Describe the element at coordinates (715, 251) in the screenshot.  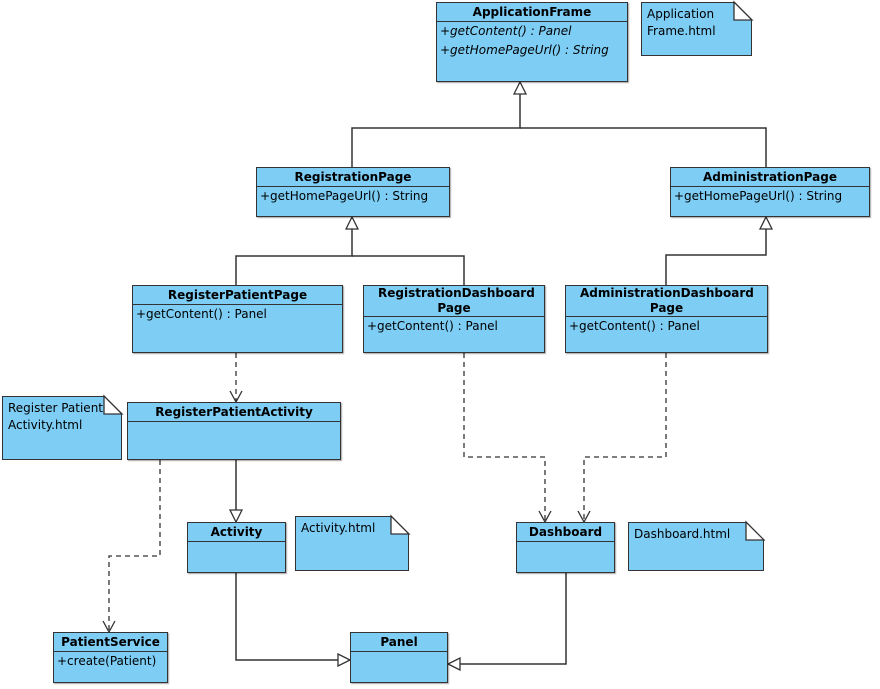
I see `generalization-admindashboard-to-administration` at that location.